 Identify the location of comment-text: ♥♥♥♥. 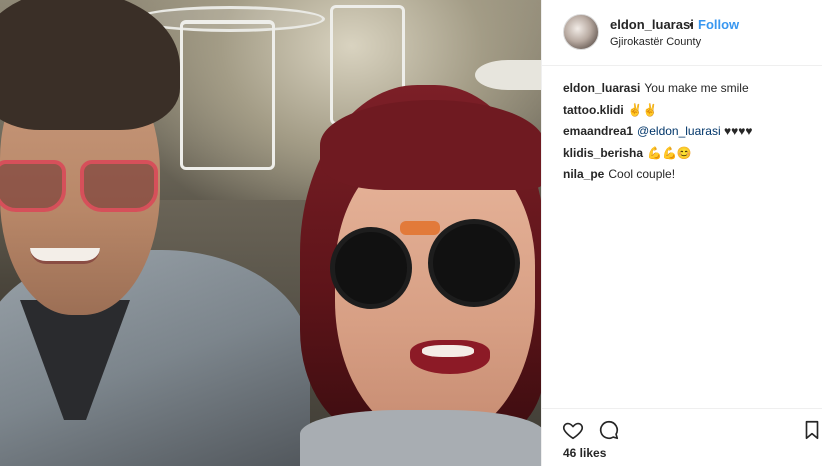
(738, 131).